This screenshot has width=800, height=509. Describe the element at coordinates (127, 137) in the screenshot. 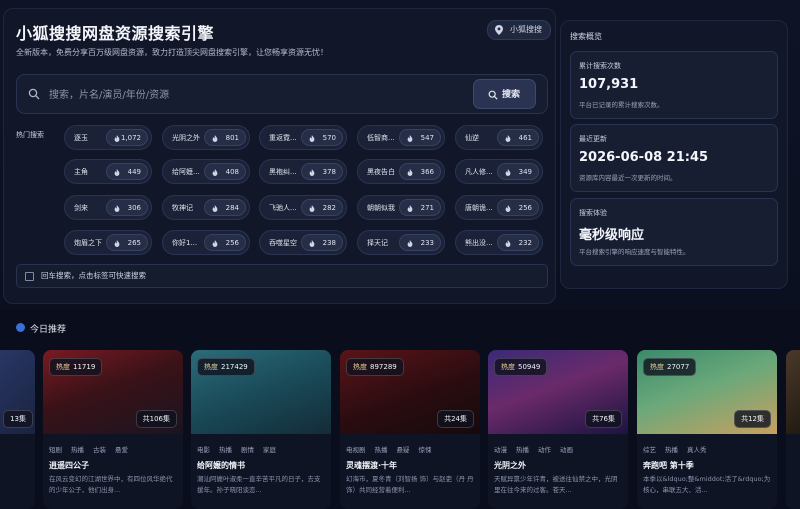

I see `hot-tag-count: 1,072` at that location.